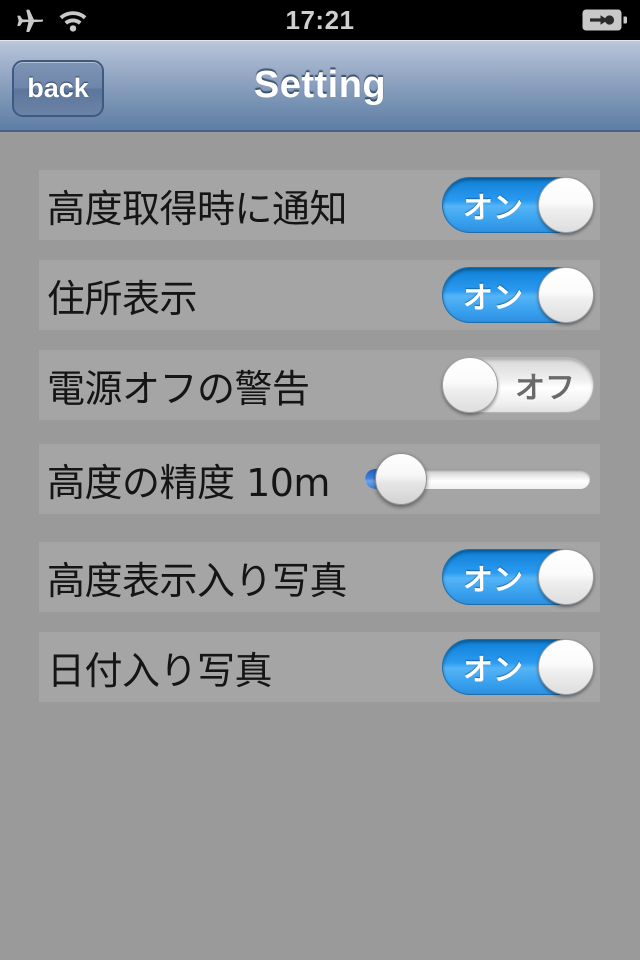 This screenshot has width=640, height=960. I want to click on setting-row-photo-with-date-stamp: 日付入り写真 オン, so click(319, 667).